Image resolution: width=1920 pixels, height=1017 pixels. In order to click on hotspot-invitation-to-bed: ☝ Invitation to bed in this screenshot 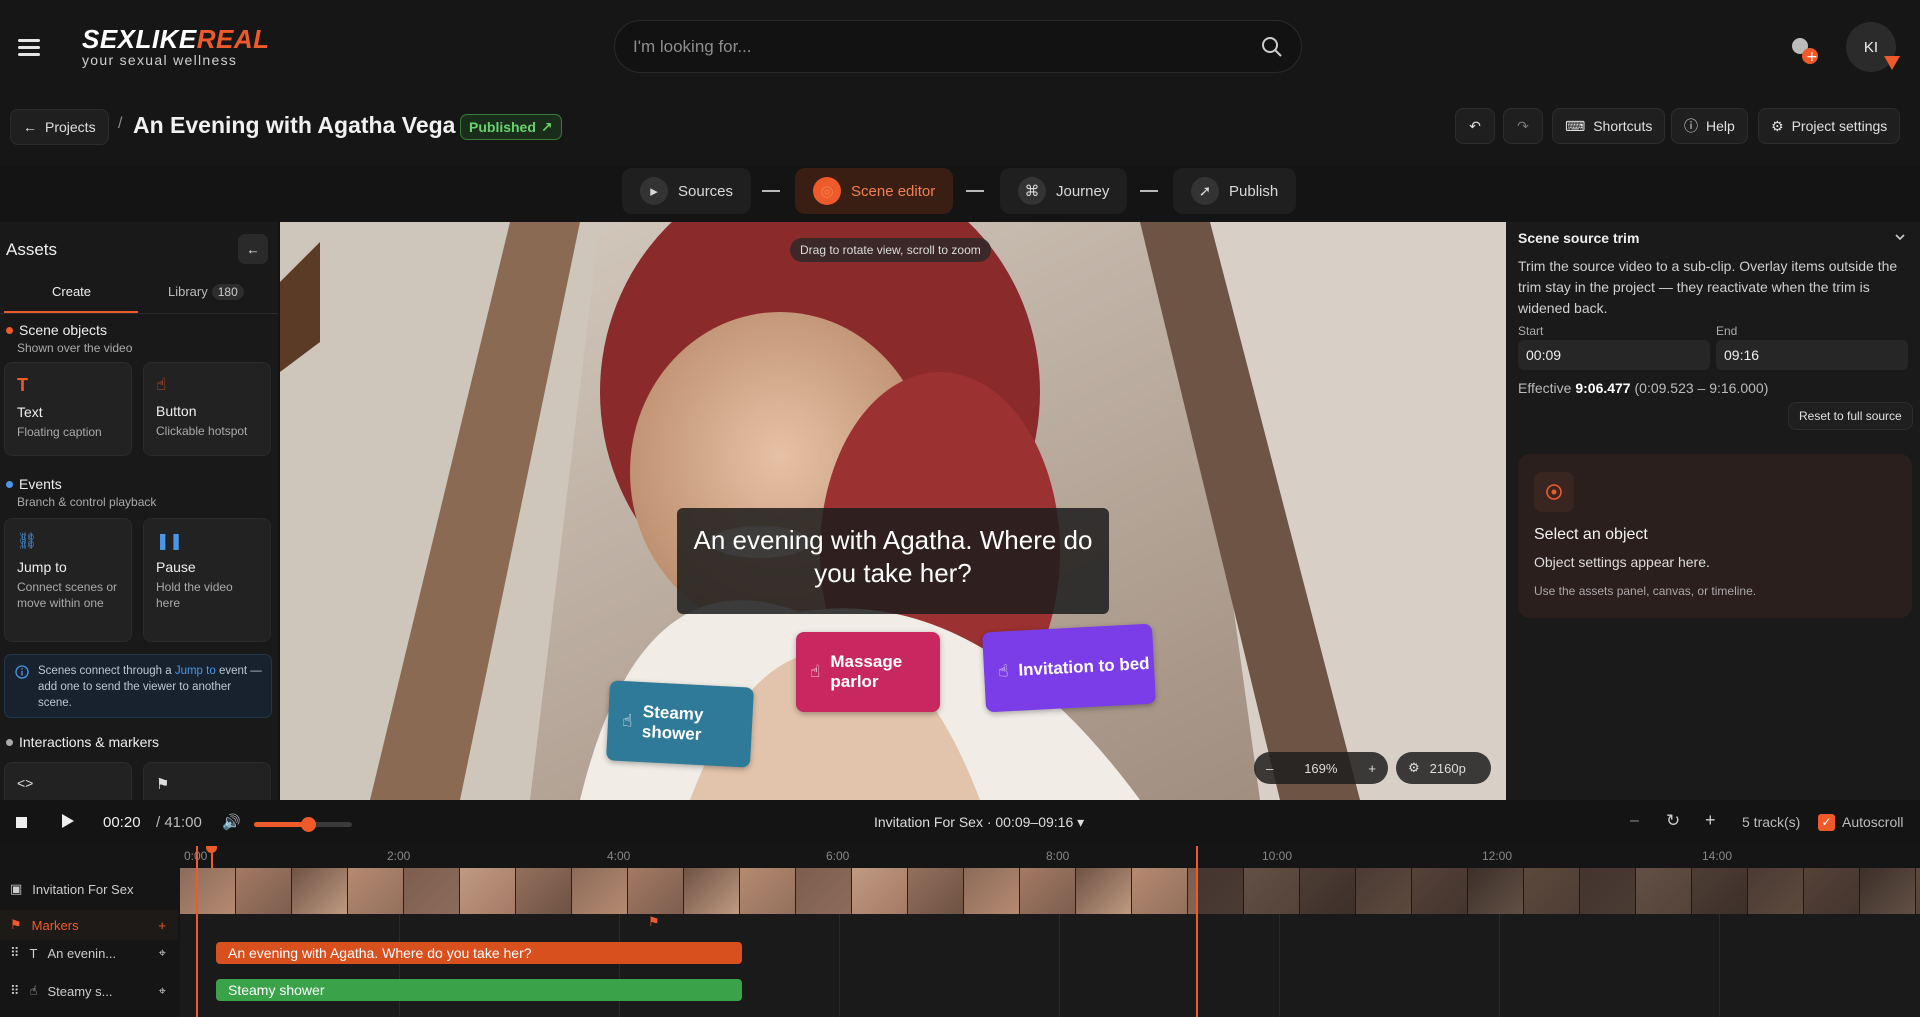, I will do `click(1069, 668)`.